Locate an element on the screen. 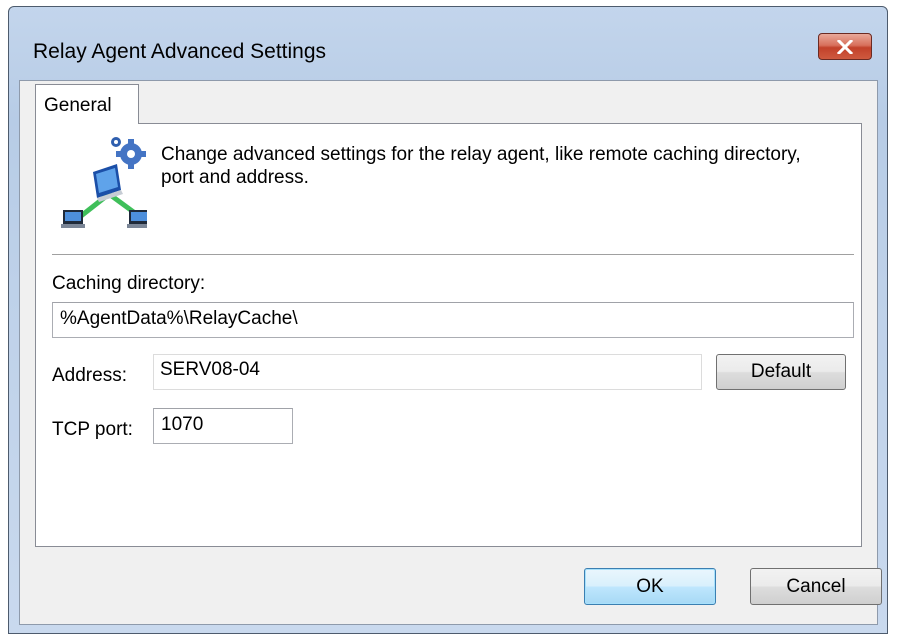 This screenshot has height=636, width=901. close-button is located at coordinates (845, 46).